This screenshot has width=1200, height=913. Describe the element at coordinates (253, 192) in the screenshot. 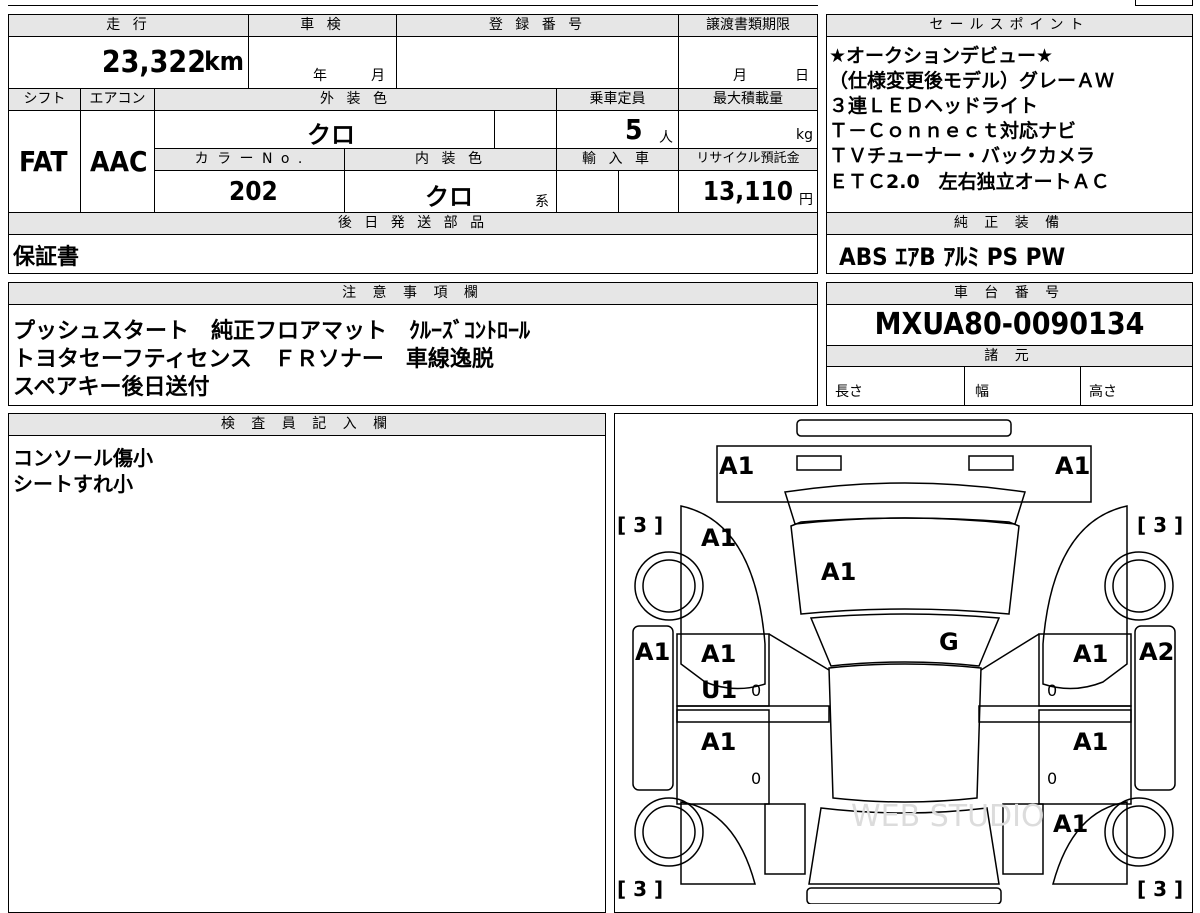

I see `color-no-value: 202` at that location.